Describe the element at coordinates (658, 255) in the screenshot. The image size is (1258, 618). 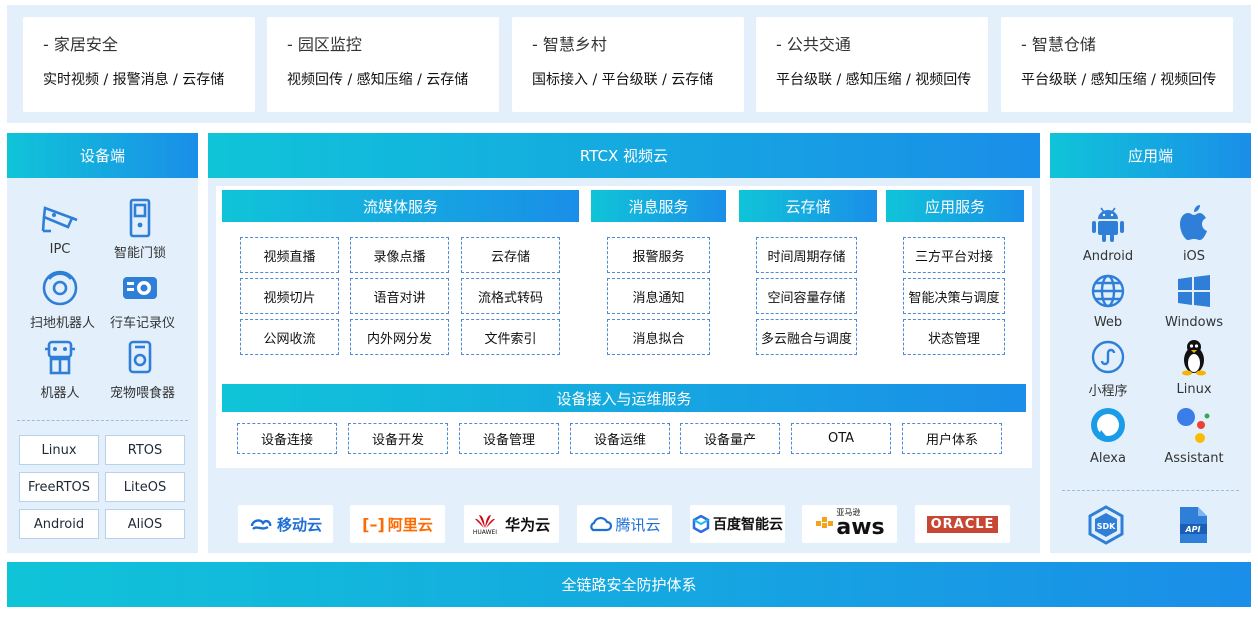
I see `message-cell: 报警服务` at that location.